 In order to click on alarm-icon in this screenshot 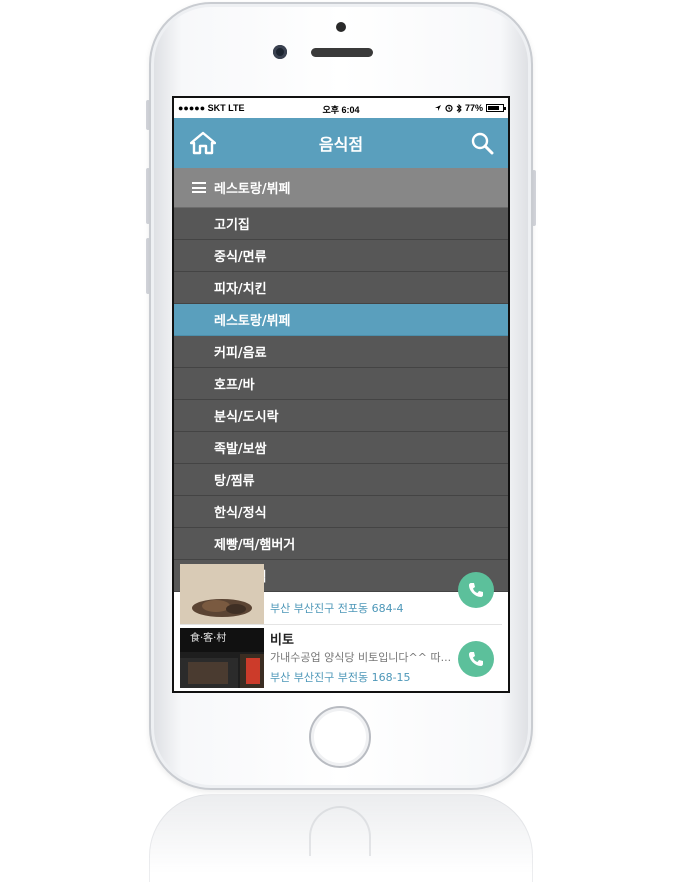, I will do `click(449, 108)`.